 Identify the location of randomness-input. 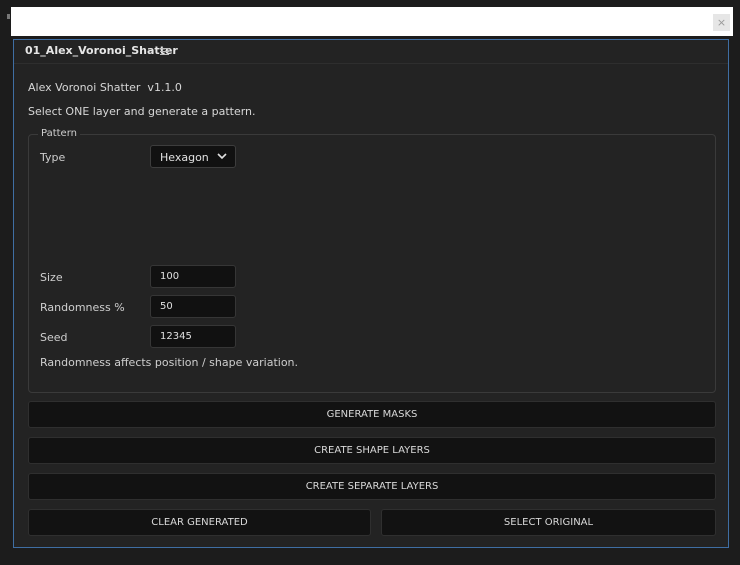
(193, 306).